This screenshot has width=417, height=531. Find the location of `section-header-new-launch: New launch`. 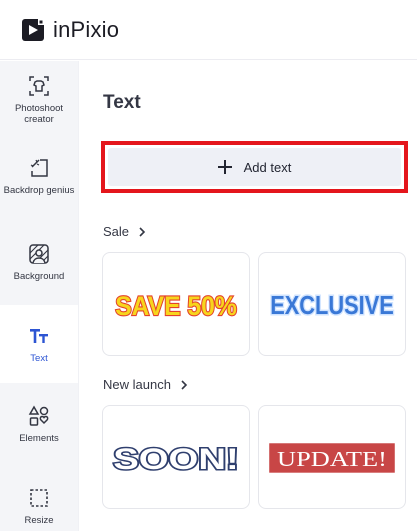

section-header-new-launch: New launch is located at coordinates (146, 384).